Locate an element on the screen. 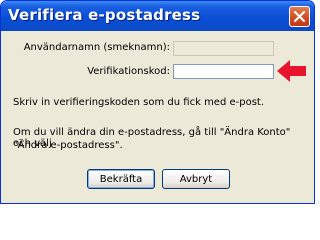 The image size is (320, 240). username-input is located at coordinates (223, 54).